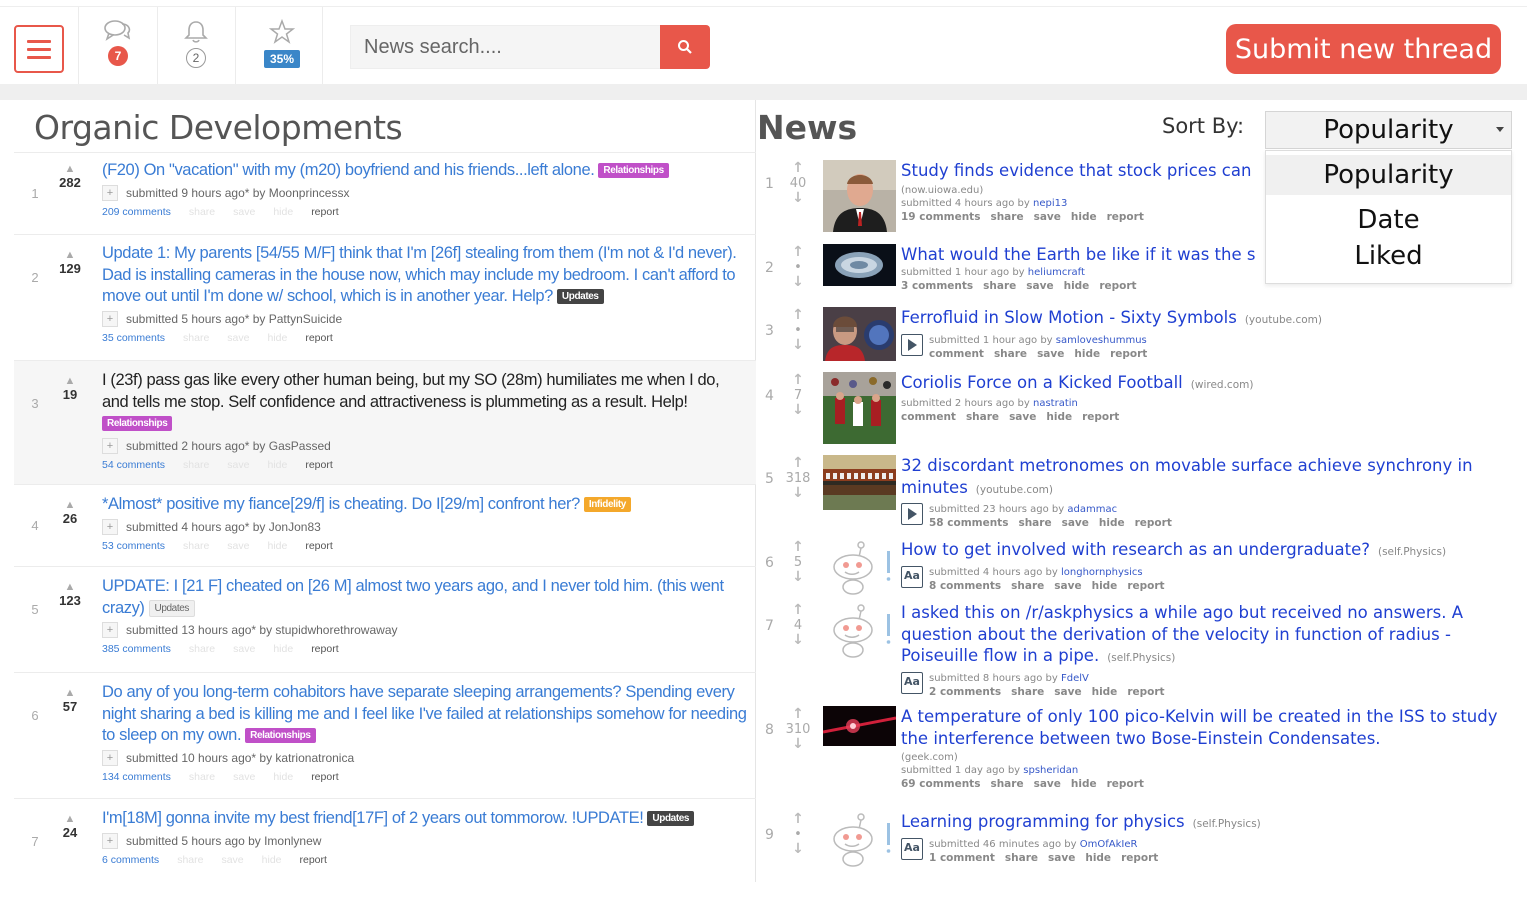 This screenshot has height=909, width=1527. Describe the element at coordinates (1050, 203) in the screenshot. I see `news-author-link: nepi13` at that location.